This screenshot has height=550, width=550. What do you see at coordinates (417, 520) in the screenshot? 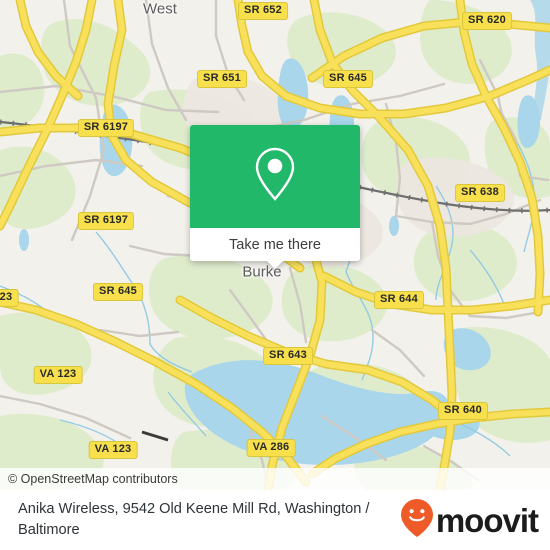
I see `moovit-smile-pin-icon` at bounding box center [417, 520].